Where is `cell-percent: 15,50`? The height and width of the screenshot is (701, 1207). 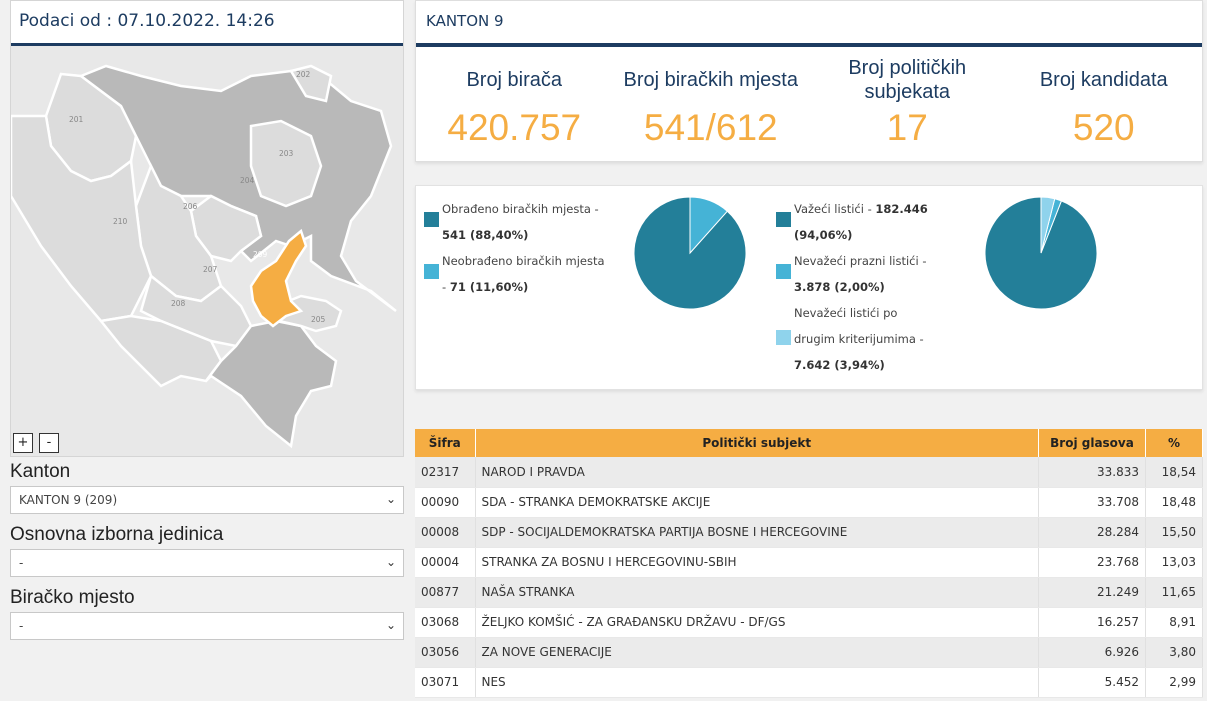
cell-percent: 15,50 is located at coordinates (1174, 532).